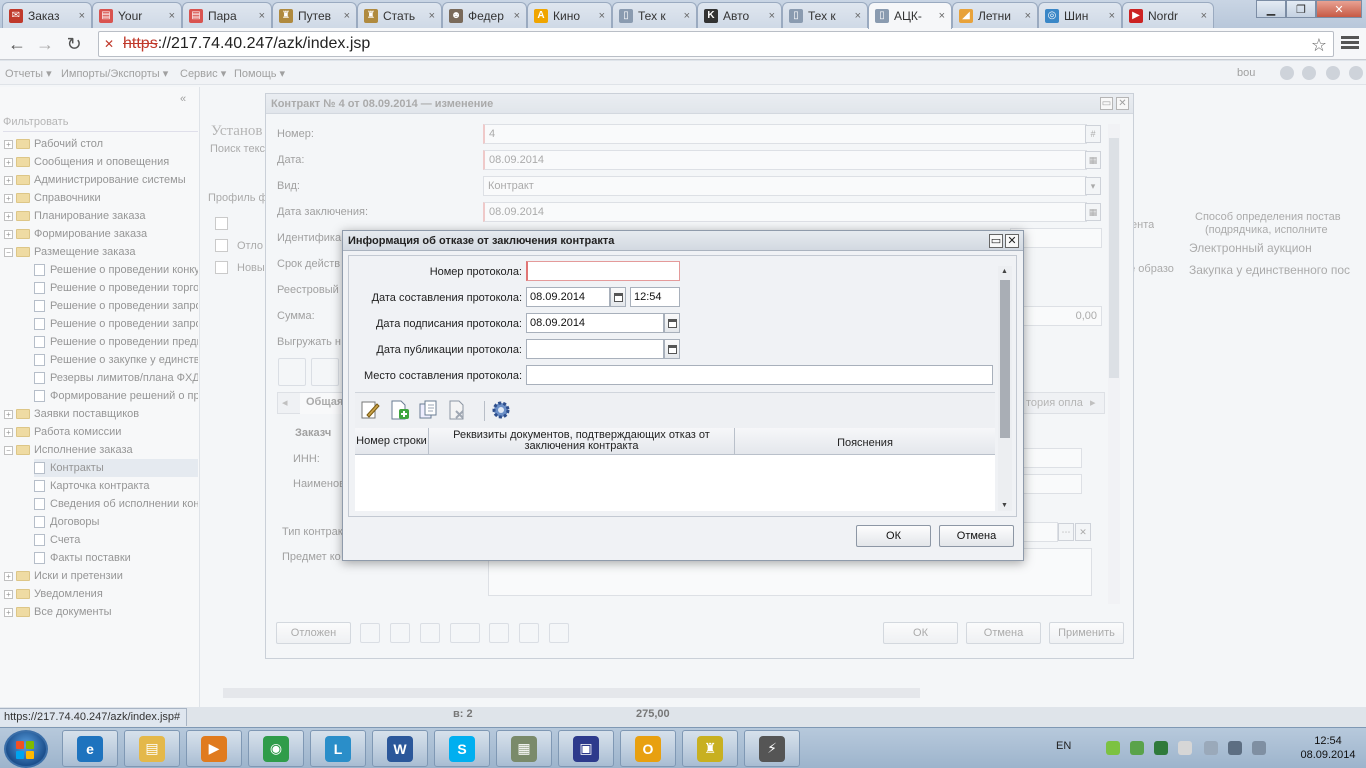 Image resolution: width=1366 pixels, height=768 pixels. I want to click on browser-tab-title: Пара, so click(222, 15).